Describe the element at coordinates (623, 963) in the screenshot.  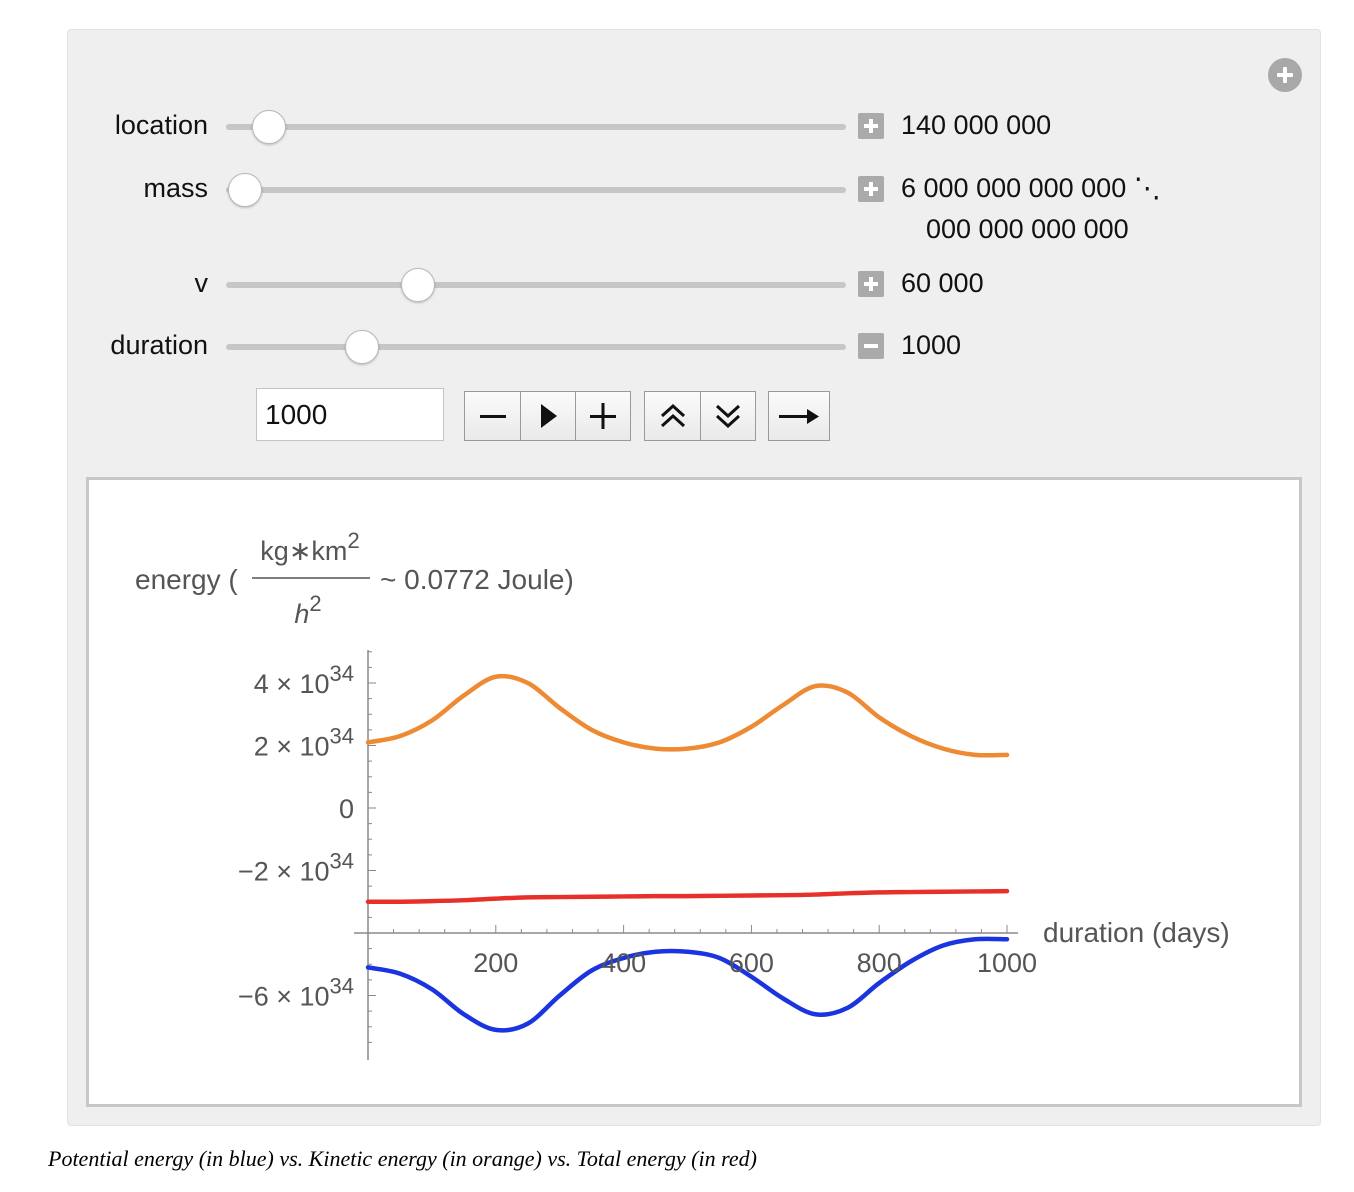
I see `x-tick-label: 400` at that location.